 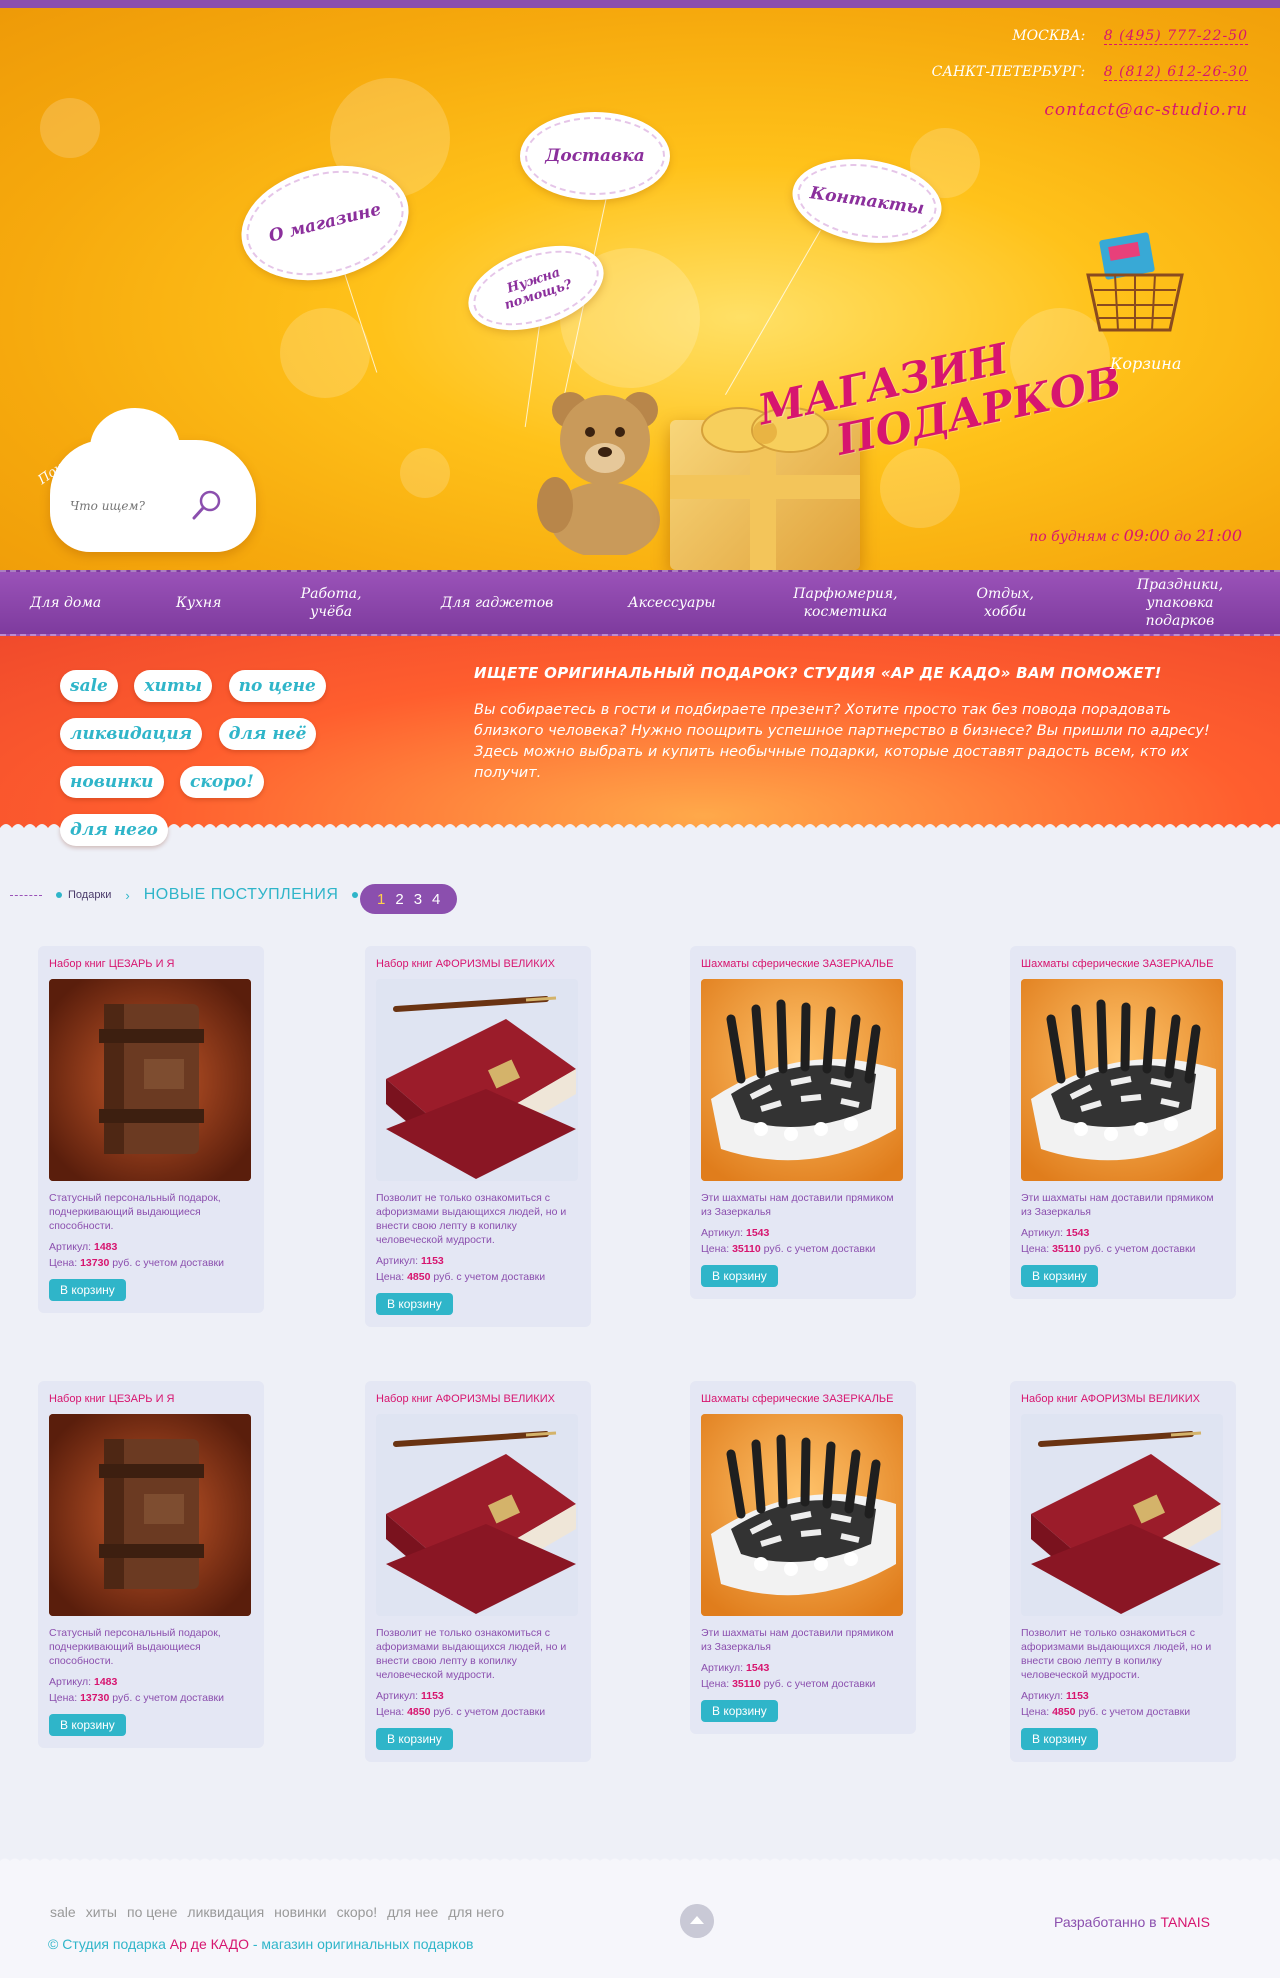 What do you see at coordinates (399, 899) in the screenshot?
I see `page-2: 2` at bounding box center [399, 899].